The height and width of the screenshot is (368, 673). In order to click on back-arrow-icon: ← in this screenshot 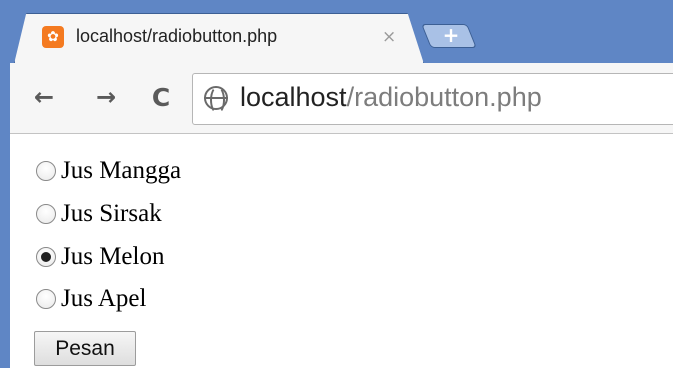, I will do `click(44, 97)`.